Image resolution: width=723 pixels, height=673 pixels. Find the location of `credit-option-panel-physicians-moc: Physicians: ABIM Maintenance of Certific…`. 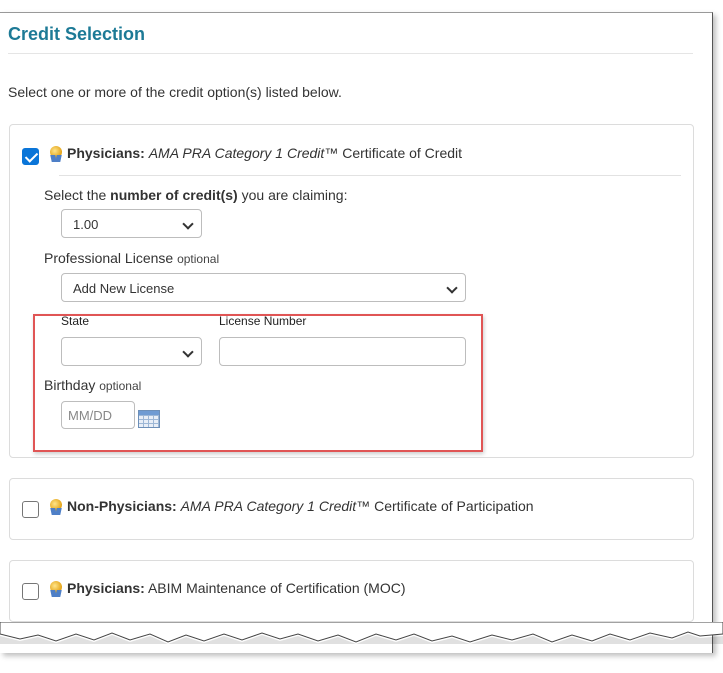

credit-option-panel-physicians-moc: Physicians: ABIM Maintenance of Certific… is located at coordinates (351, 591).